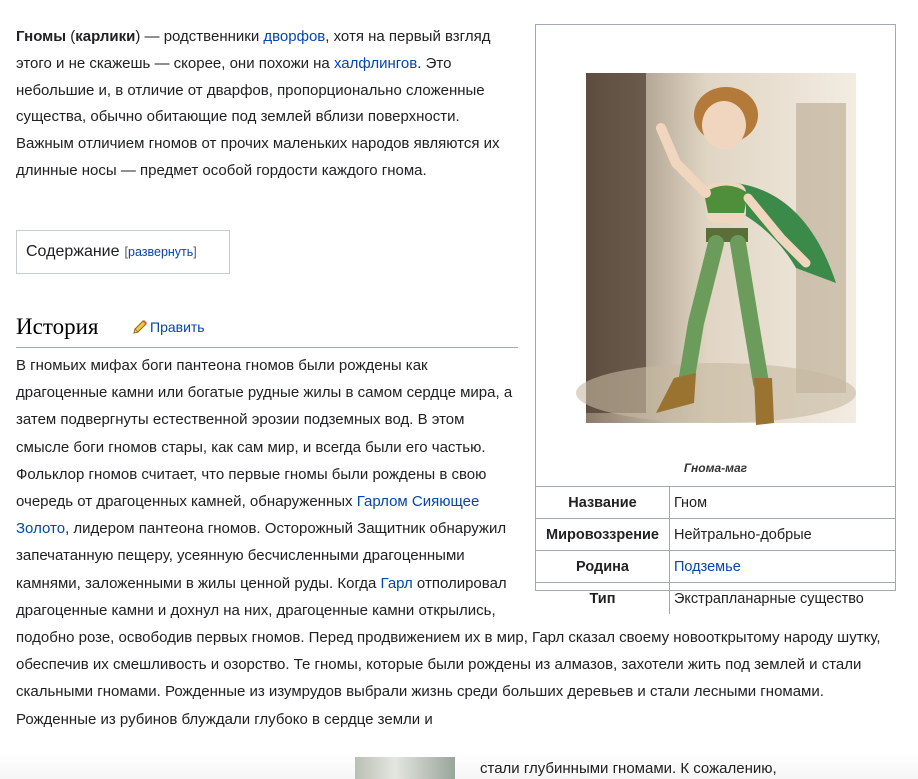 The image size is (918, 779). What do you see at coordinates (397, 583) in the screenshot?
I see `link-garl: Гарл` at bounding box center [397, 583].